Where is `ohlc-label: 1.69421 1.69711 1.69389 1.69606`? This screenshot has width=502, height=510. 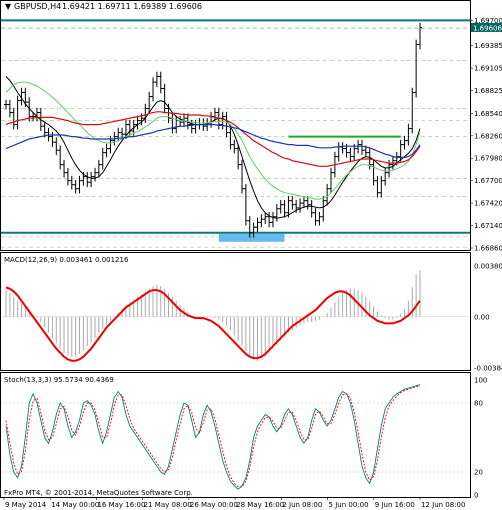 ohlc-label: 1.69421 1.69711 1.69389 1.69606 is located at coordinates (132, 6).